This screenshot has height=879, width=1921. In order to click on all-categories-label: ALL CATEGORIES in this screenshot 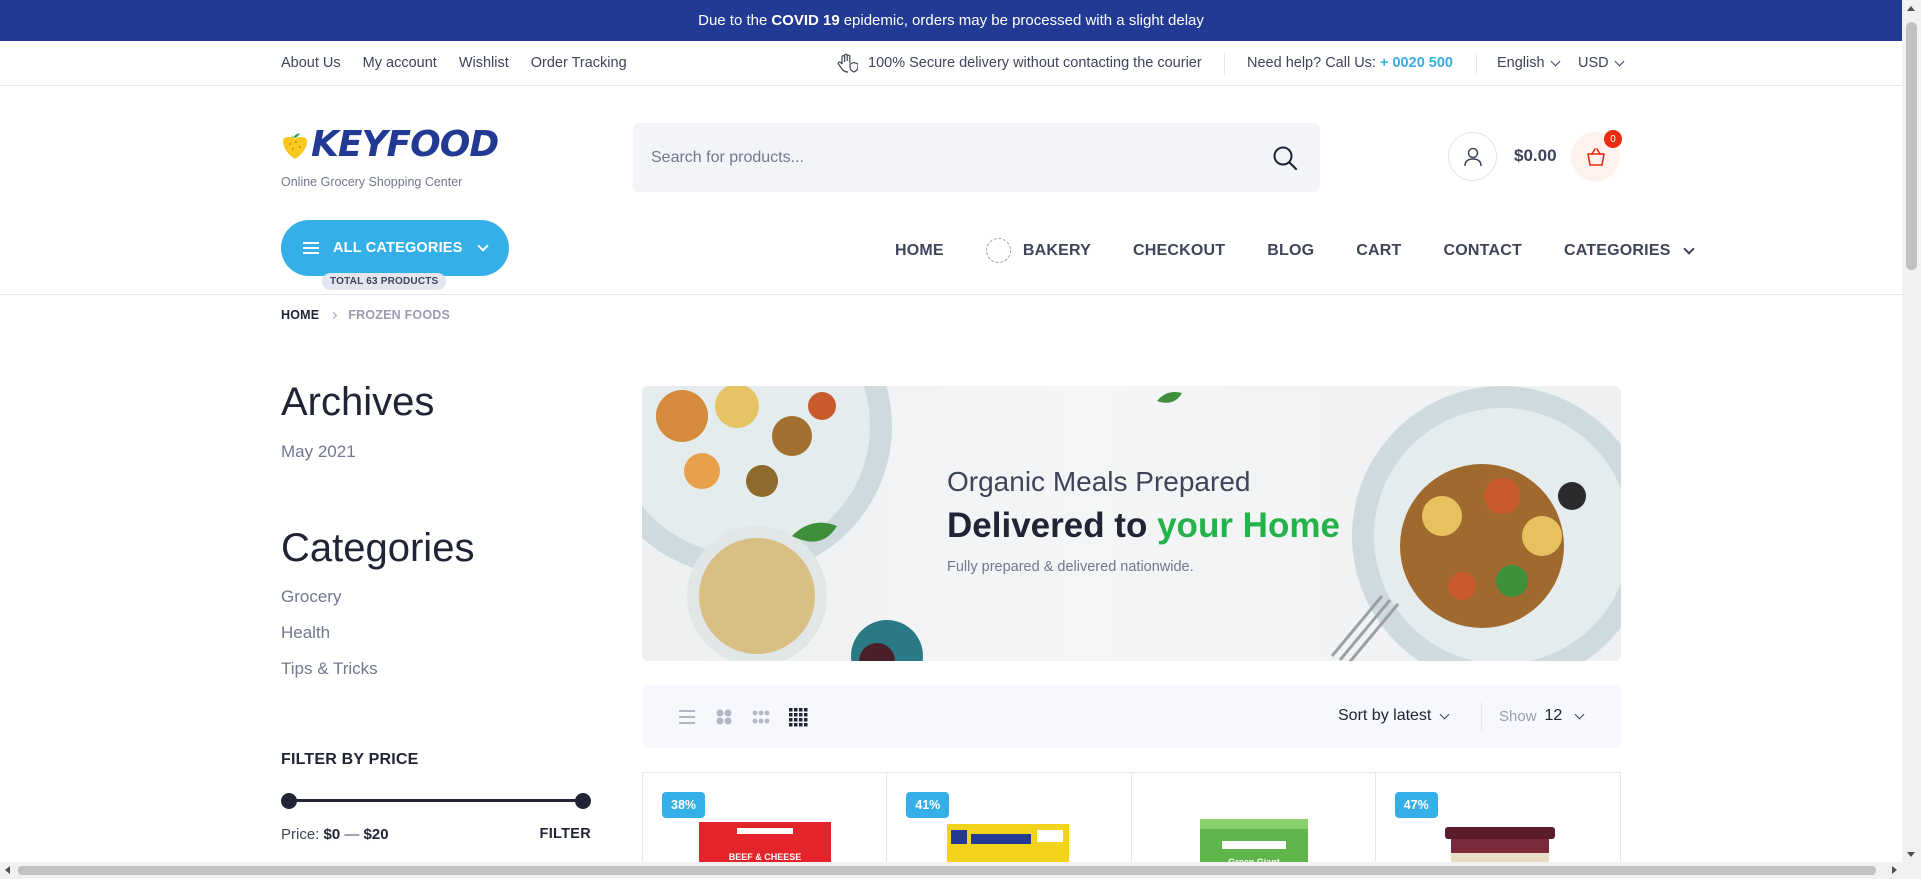, I will do `click(398, 248)`.